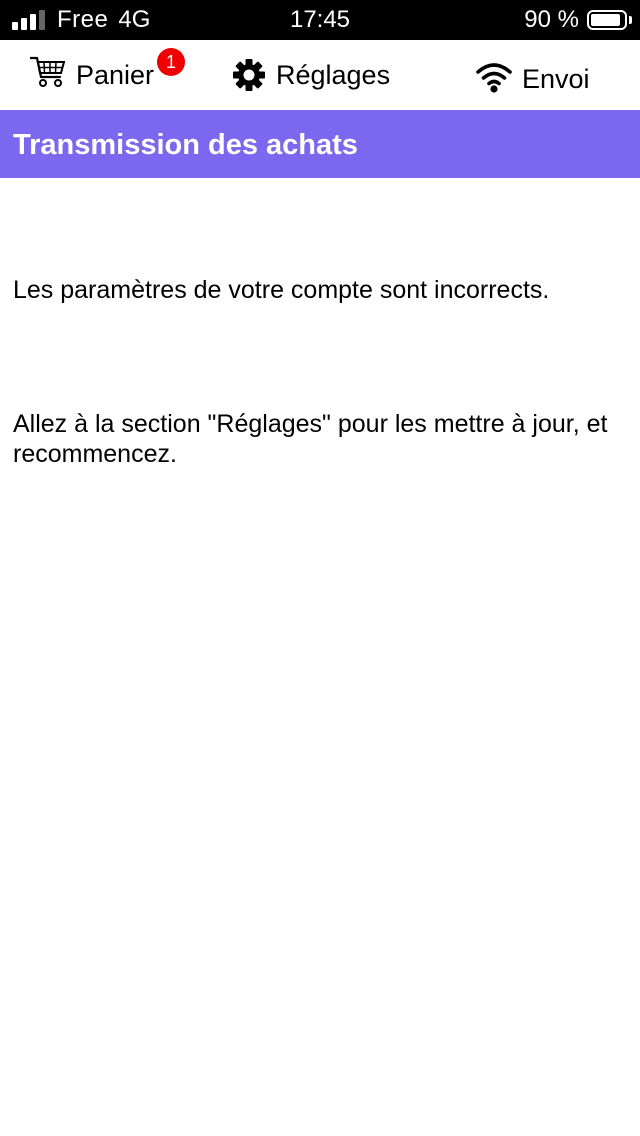 Image resolution: width=640 pixels, height=1136 pixels. Describe the element at coordinates (333, 74) in the screenshot. I see `settings-label: Réglages` at that location.